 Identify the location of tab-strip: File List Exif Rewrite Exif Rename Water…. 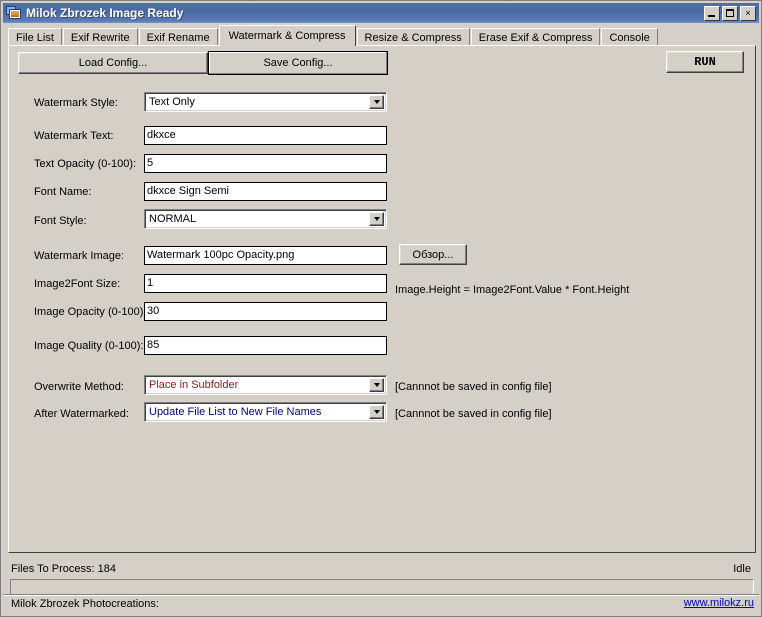
(382, 35).